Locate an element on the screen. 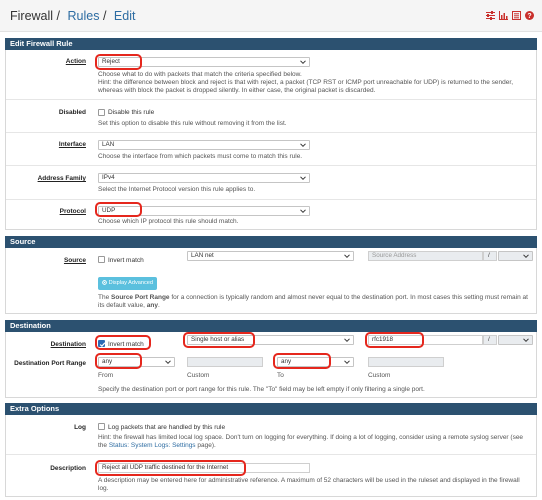  log-checkbox is located at coordinates (101, 426).